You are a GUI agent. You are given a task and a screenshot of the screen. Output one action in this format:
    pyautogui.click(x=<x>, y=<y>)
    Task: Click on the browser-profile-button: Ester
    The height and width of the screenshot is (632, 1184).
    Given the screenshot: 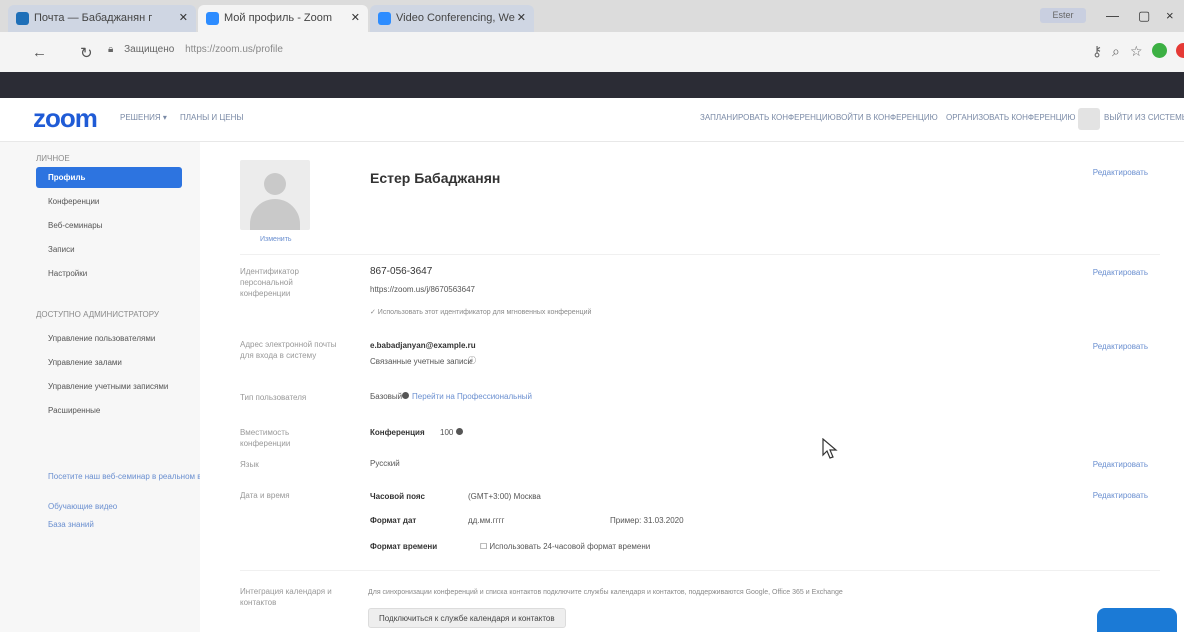 What is the action you would take?
    pyautogui.click(x=1063, y=15)
    